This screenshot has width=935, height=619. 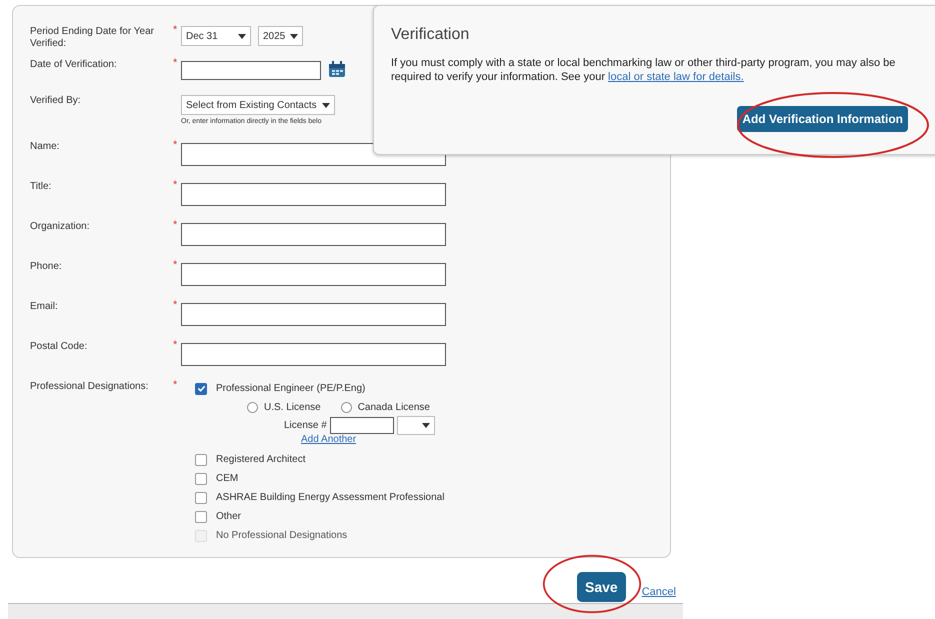 What do you see at coordinates (281, 36) in the screenshot?
I see `year-dropdown: 2025` at bounding box center [281, 36].